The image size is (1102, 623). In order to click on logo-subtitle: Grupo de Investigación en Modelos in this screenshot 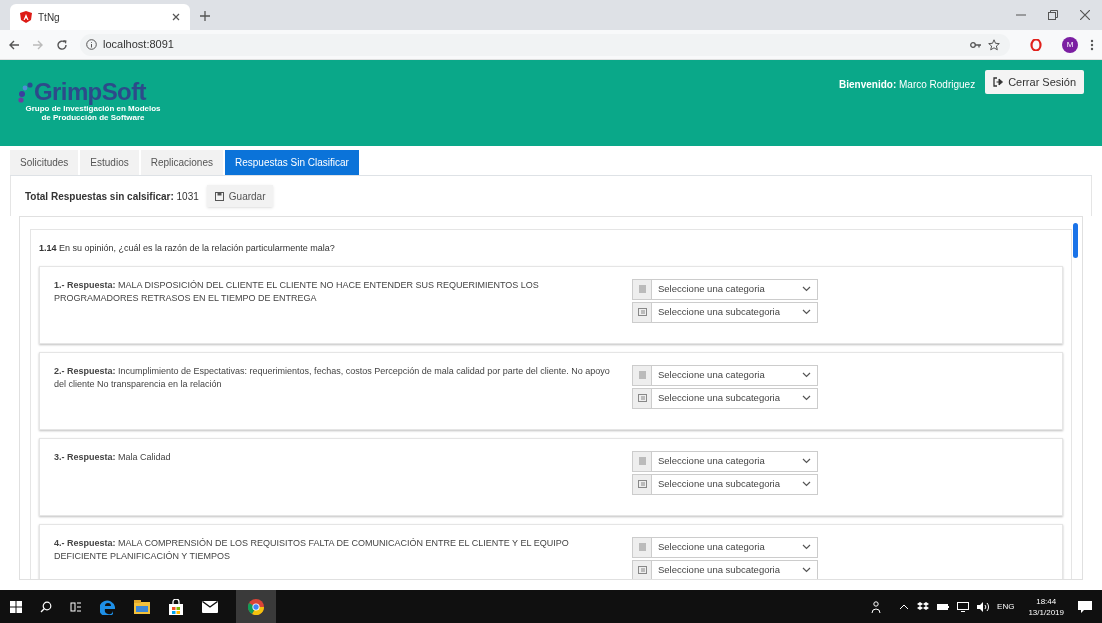, I will do `click(93, 108)`.